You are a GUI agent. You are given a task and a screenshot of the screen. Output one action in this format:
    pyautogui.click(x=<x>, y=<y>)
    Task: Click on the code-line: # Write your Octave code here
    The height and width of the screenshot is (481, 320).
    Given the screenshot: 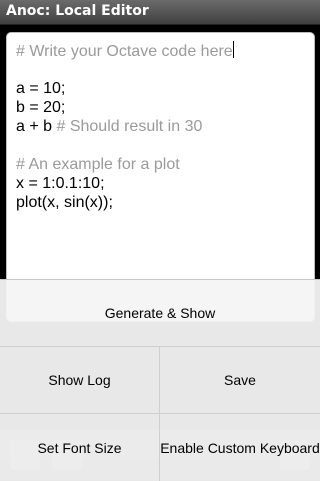 What is the action you would take?
    pyautogui.click(x=165, y=50)
    